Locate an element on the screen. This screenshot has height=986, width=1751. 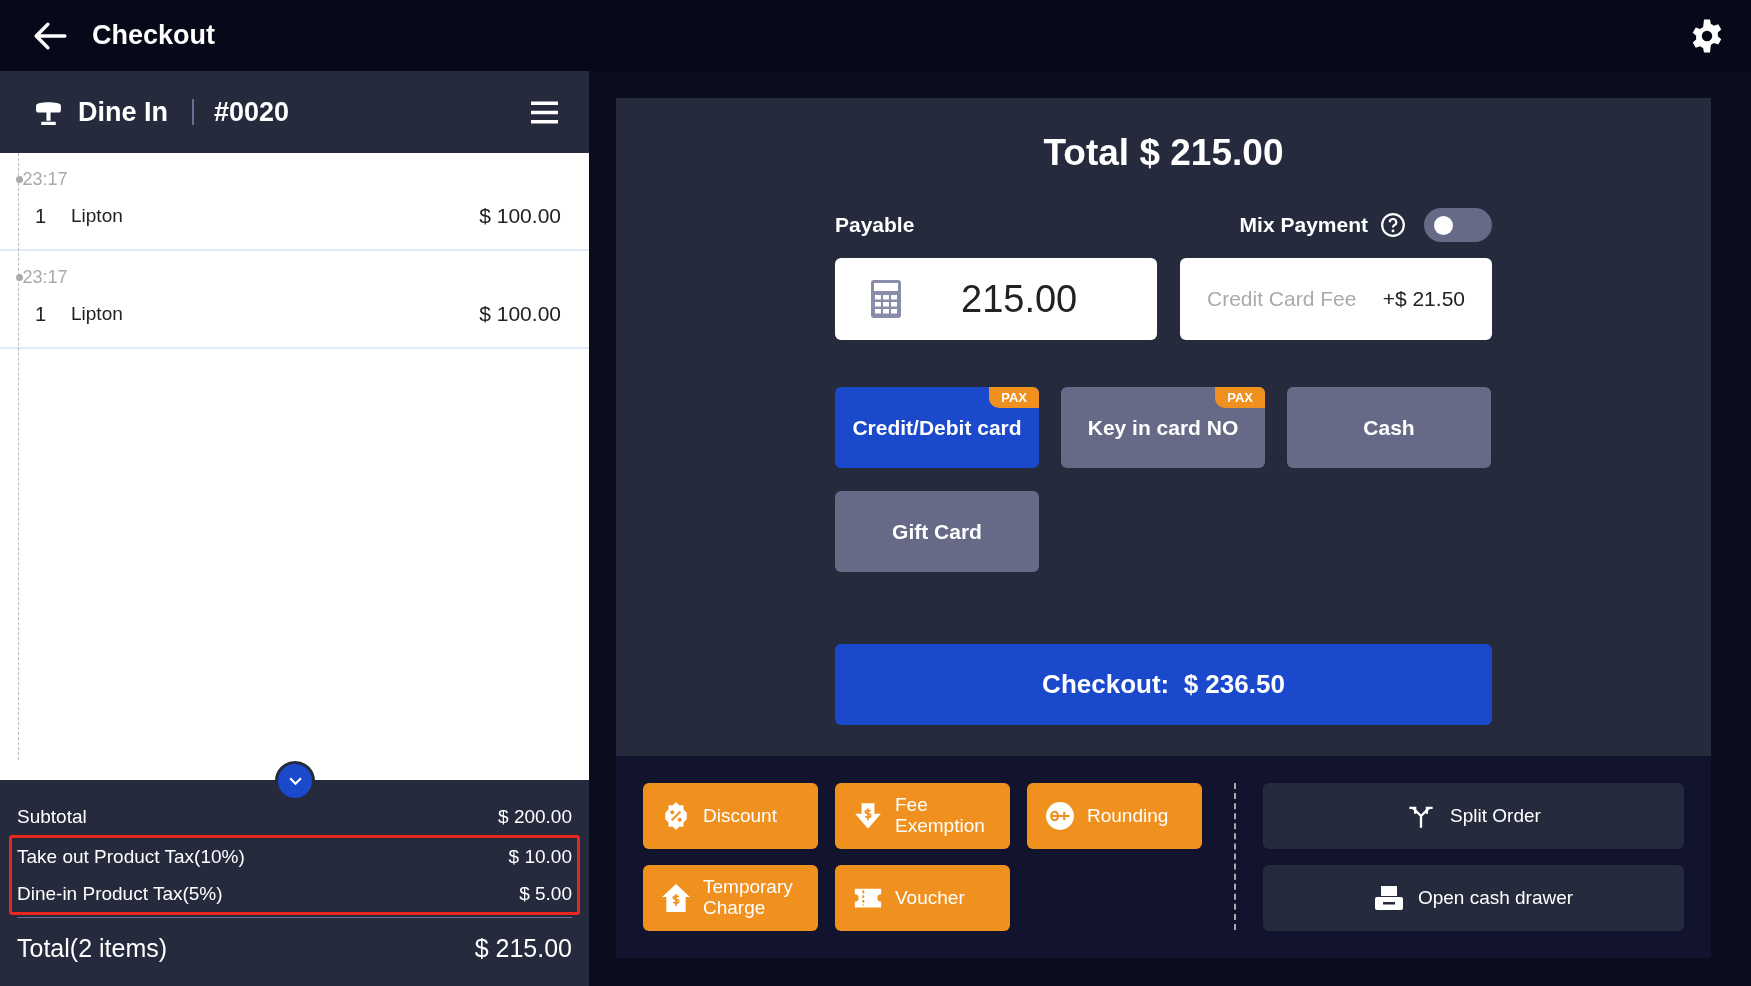
page-title: Checkout is located at coordinates (154, 35).